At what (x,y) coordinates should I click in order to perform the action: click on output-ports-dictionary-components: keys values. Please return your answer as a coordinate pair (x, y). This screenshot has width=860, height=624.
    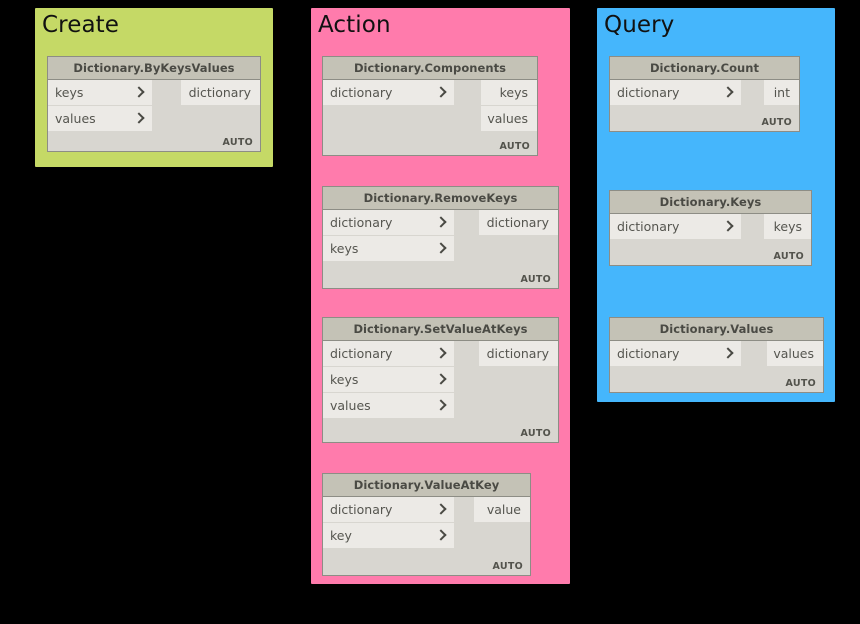
    Looking at the image, I should click on (509, 106).